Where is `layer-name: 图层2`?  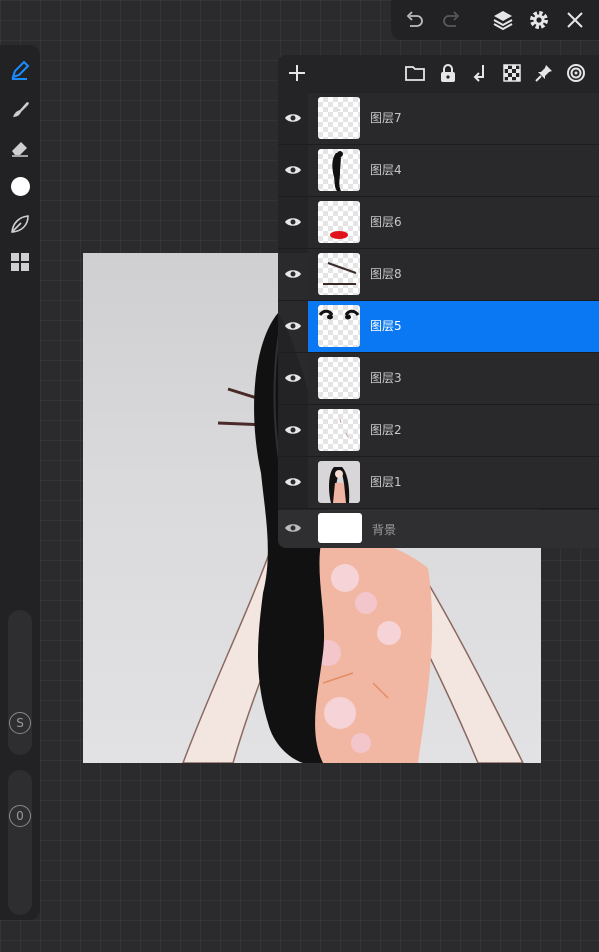 layer-name: 图层2 is located at coordinates (386, 430).